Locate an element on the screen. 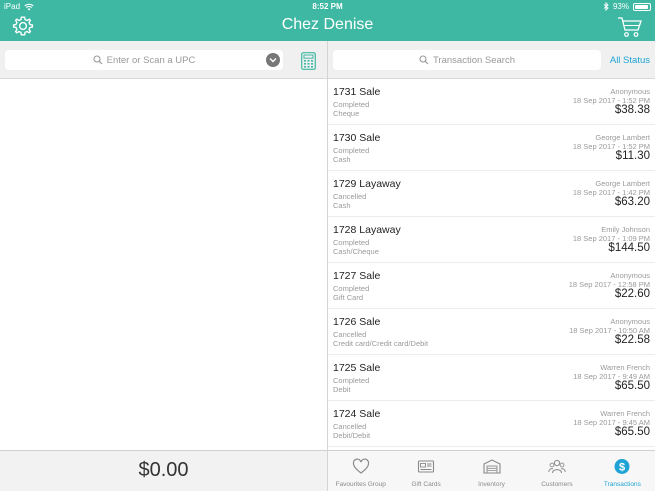 The image size is (655, 491). gift-card-icon is located at coordinates (426, 466).